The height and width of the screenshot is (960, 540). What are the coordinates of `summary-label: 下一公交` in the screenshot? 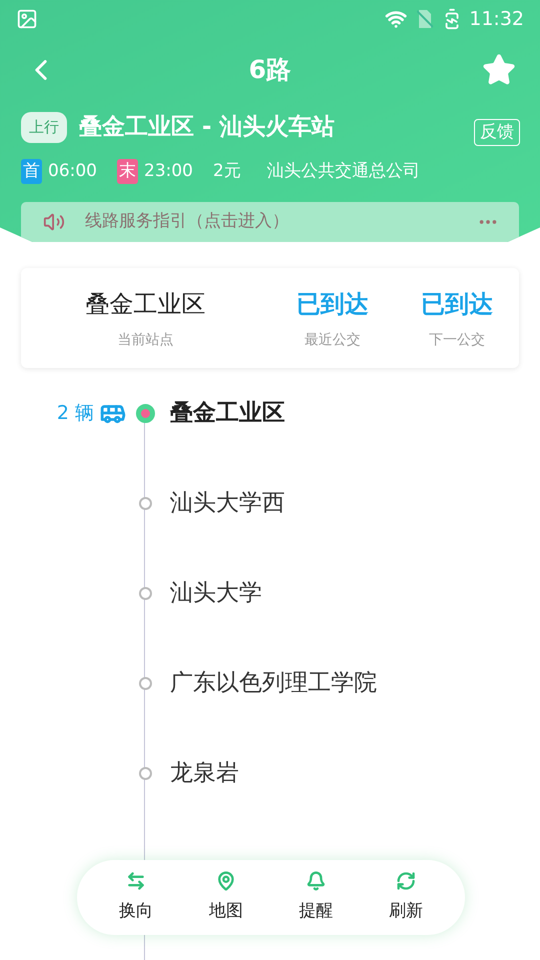 It's located at (456, 340).